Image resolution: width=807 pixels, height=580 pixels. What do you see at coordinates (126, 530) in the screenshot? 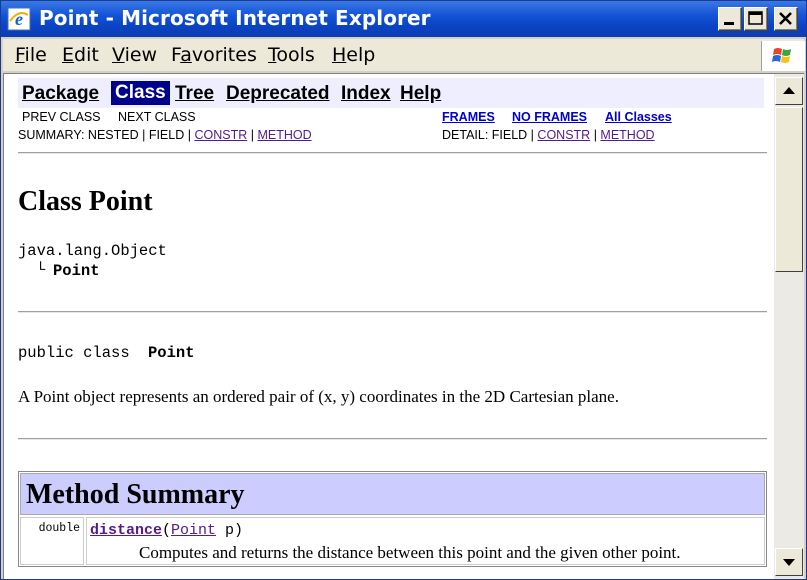
I see `method-distance-link: distance` at bounding box center [126, 530].